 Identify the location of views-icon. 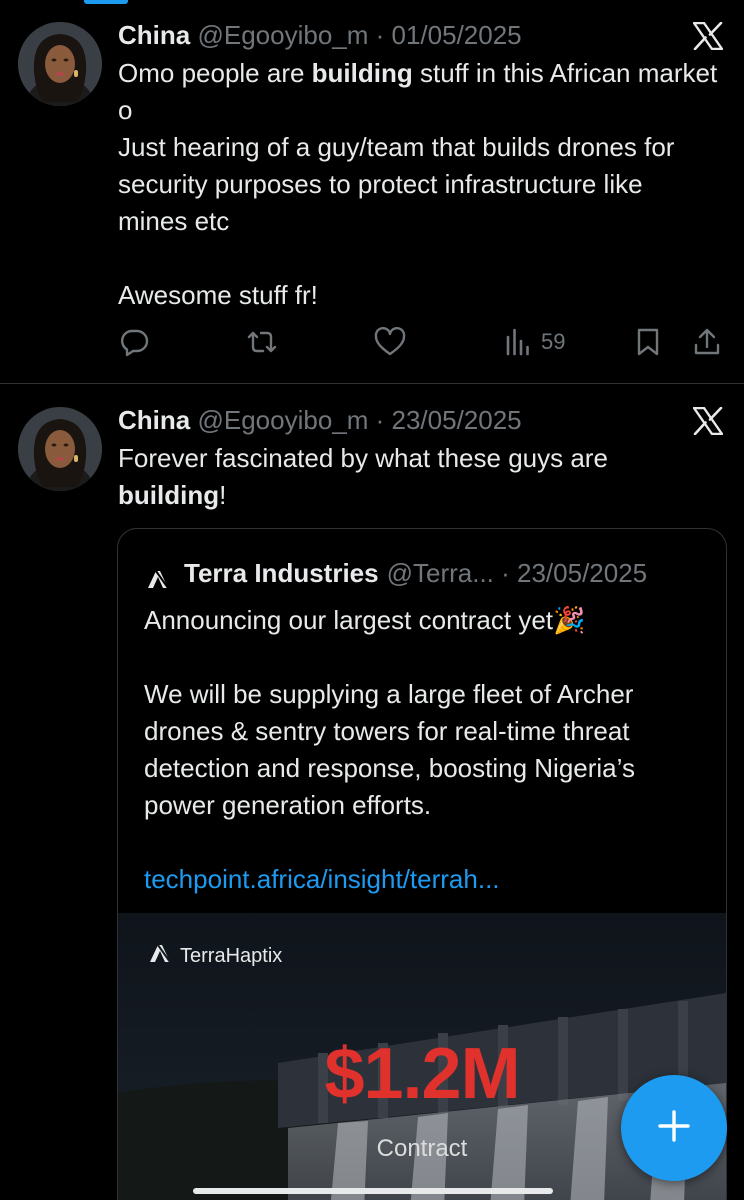
(519, 342).